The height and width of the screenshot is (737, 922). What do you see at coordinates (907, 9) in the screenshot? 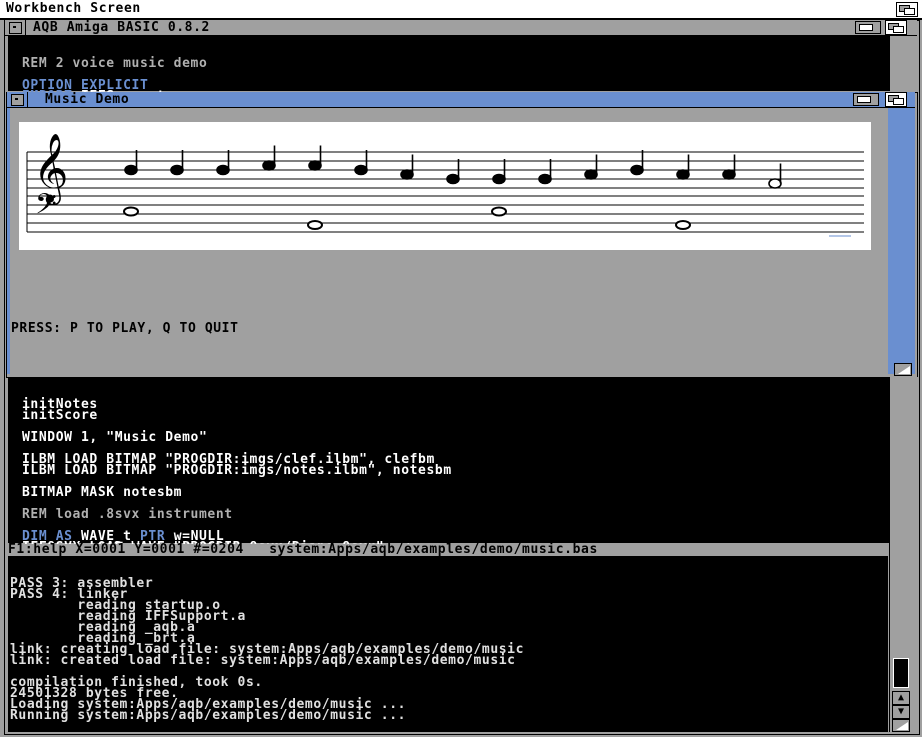
I see `screen-depth-icon` at bounding box center [907, 9].